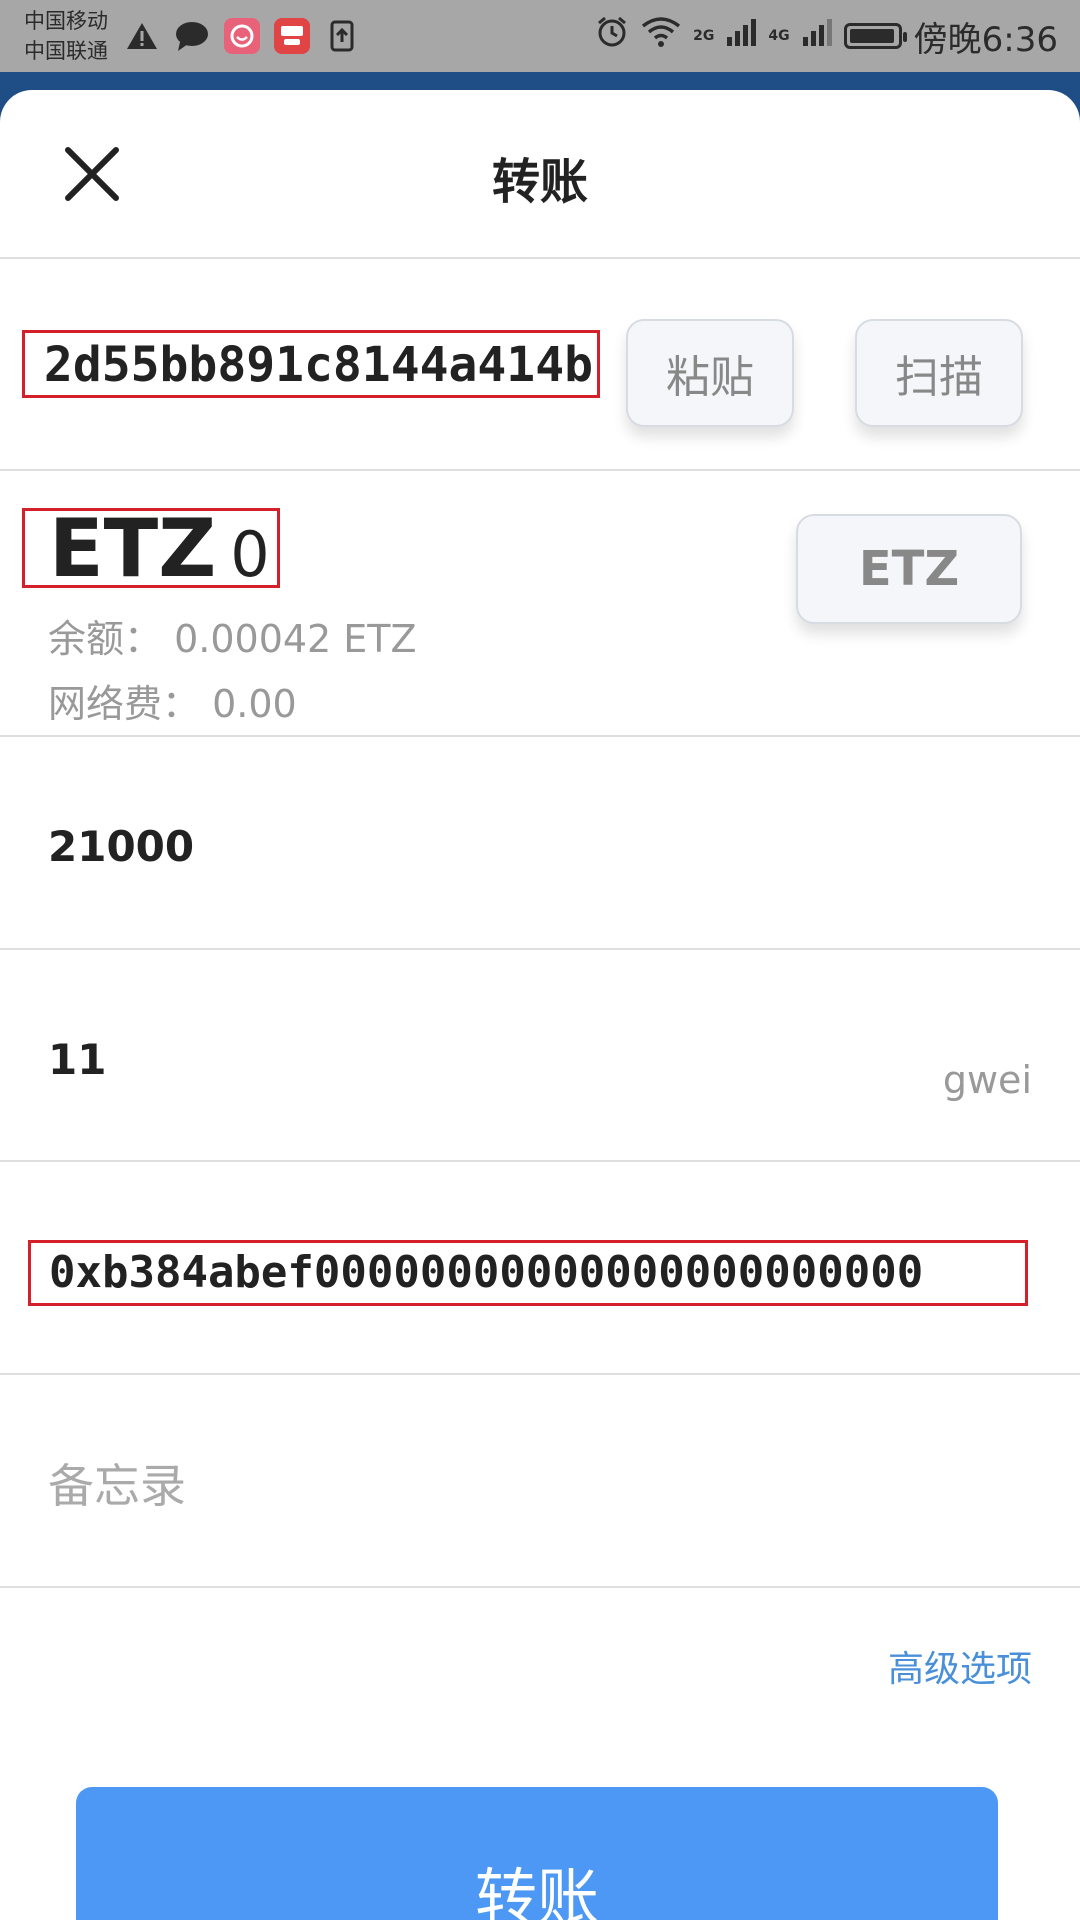 This screenshot has width=1080, height=1920. What do you see at coordinates (537, 1853) in the screenshot?
I see `transfer-submit-button: 转账` at bounding box center [537, 1853].